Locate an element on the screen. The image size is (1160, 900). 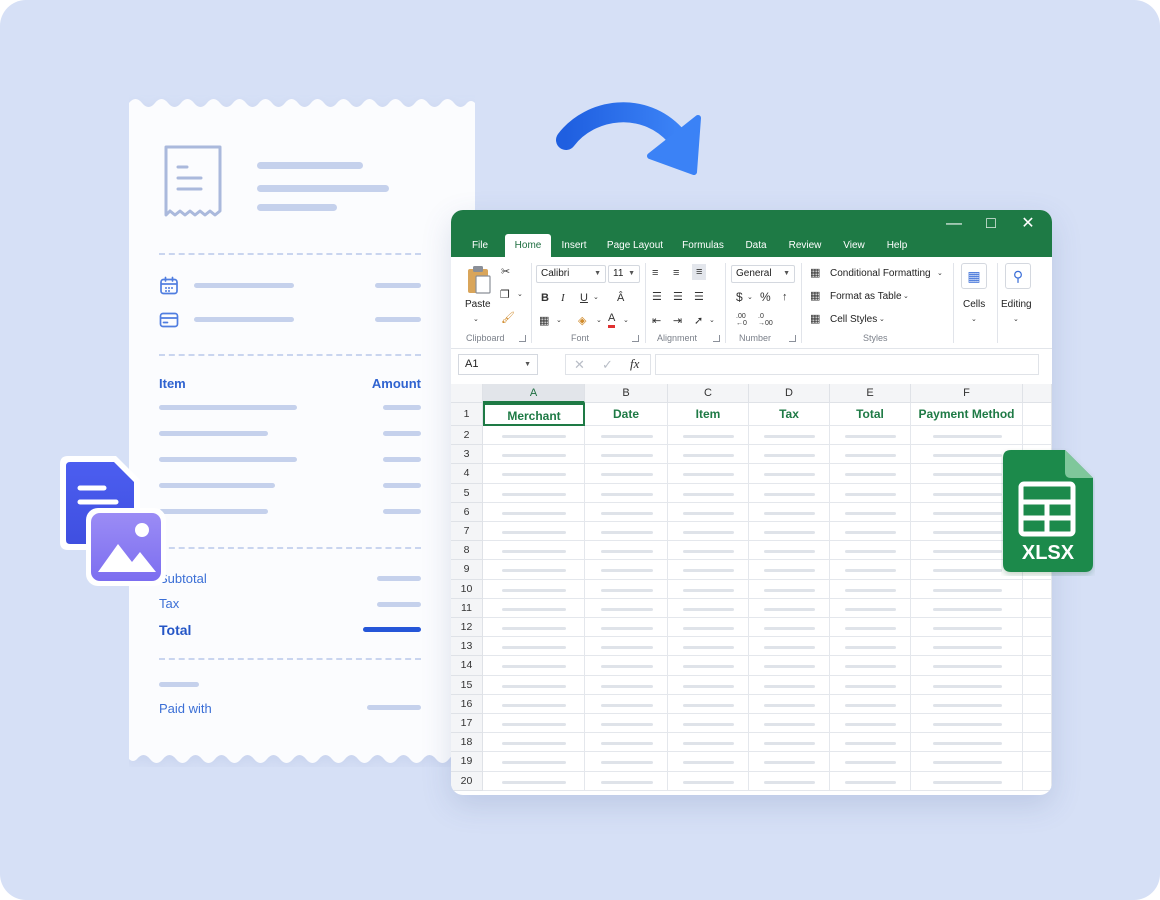
tab-file: File is located at coordinates (480, 245).